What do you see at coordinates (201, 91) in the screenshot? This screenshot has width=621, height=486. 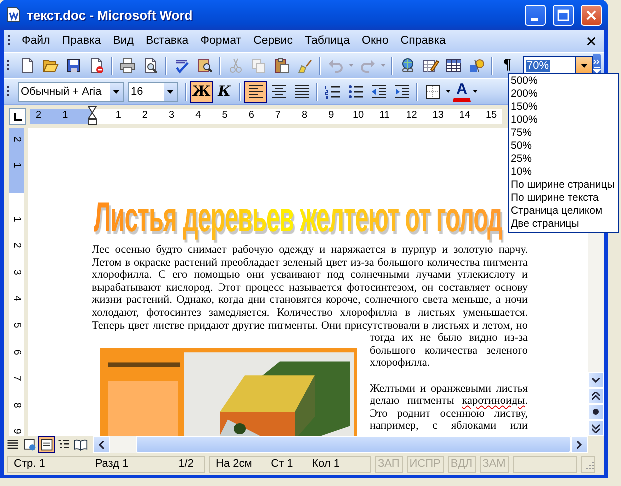 I see `bold-button: Ж` at bounding box center [201, 91].